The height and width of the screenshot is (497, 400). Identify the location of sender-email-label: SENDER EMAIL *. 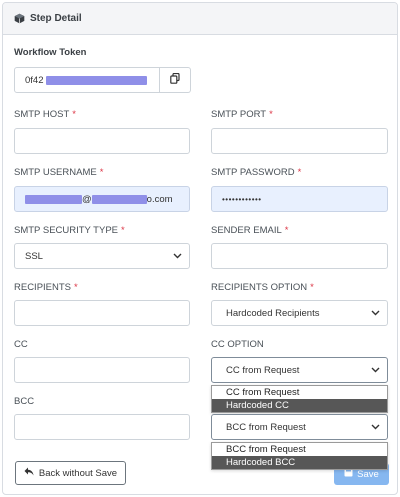
(250, 230).